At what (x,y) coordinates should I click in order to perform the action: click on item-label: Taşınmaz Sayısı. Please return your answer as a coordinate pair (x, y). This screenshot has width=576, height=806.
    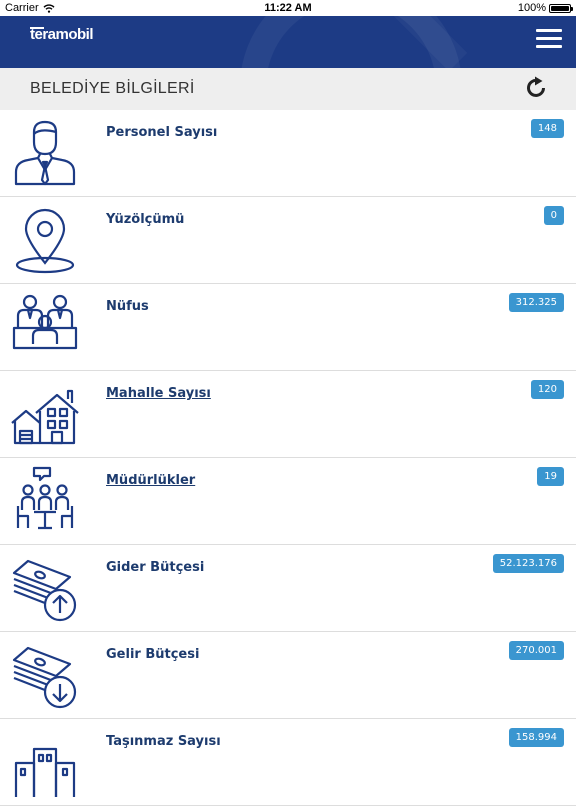
    Looking at the image, I should click on (163, 741).